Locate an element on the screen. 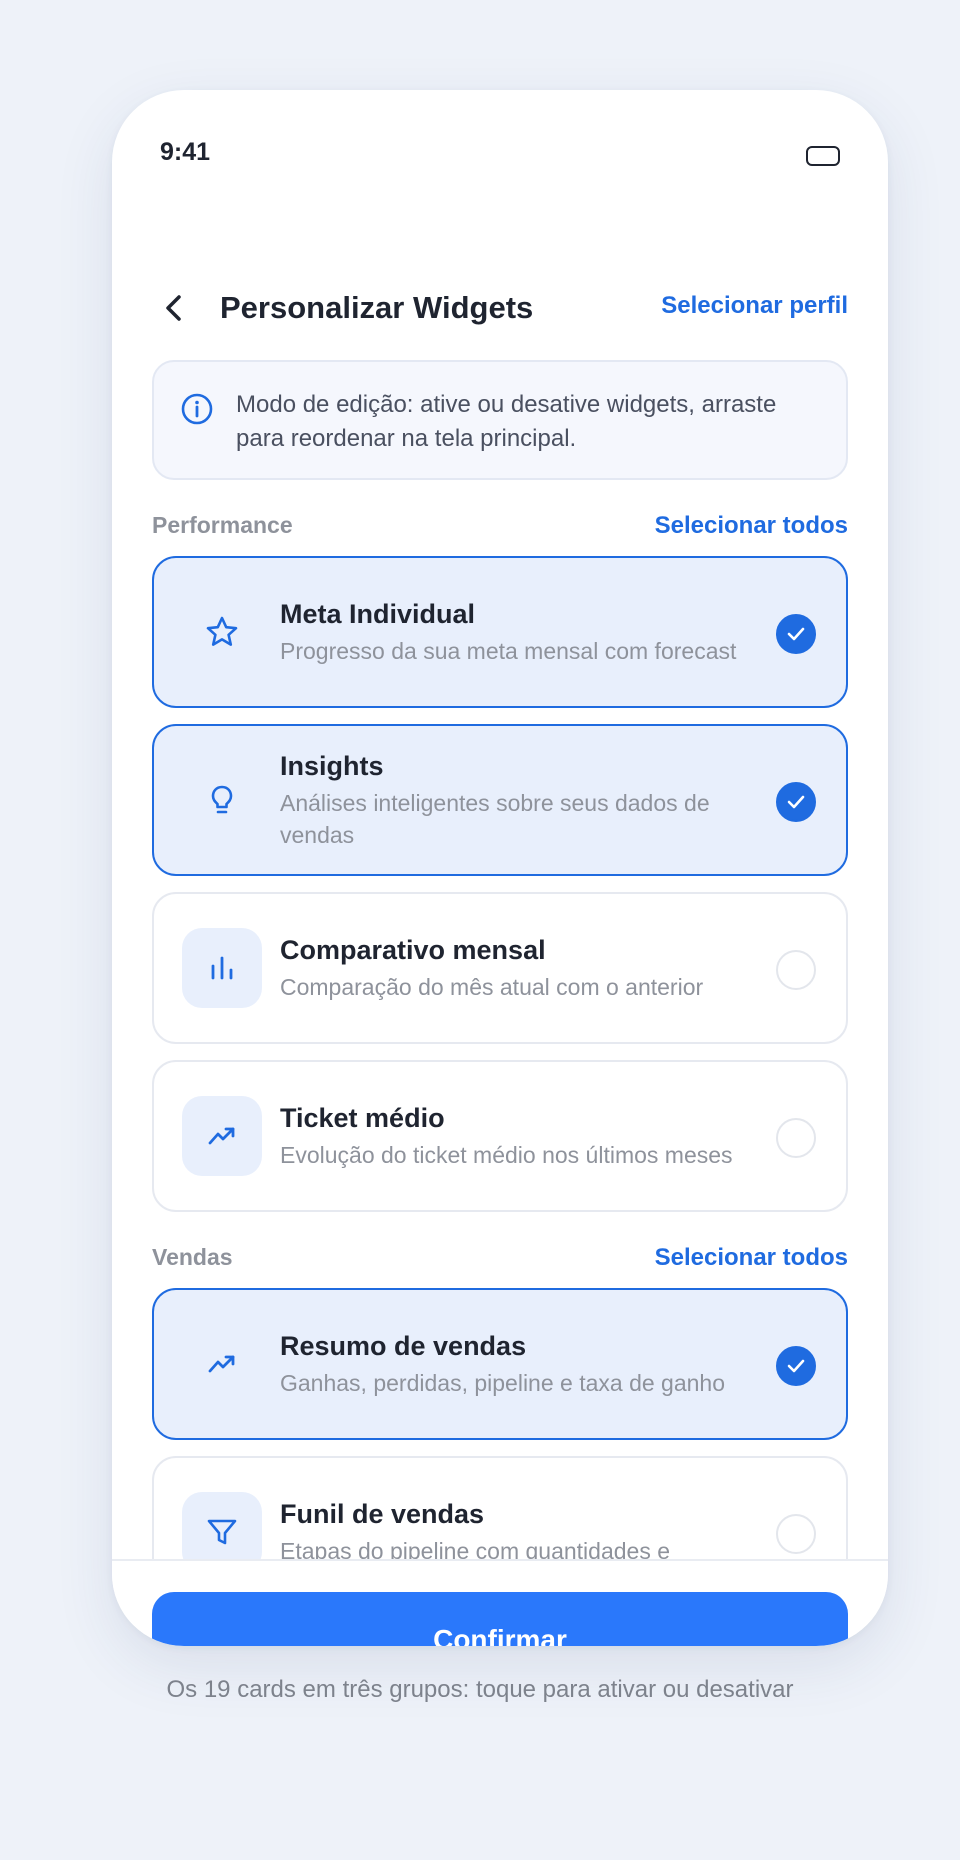 The height and width of the screenshot is (1860, 960). card-title: Meta Individual is located at coordinates (378, 614).